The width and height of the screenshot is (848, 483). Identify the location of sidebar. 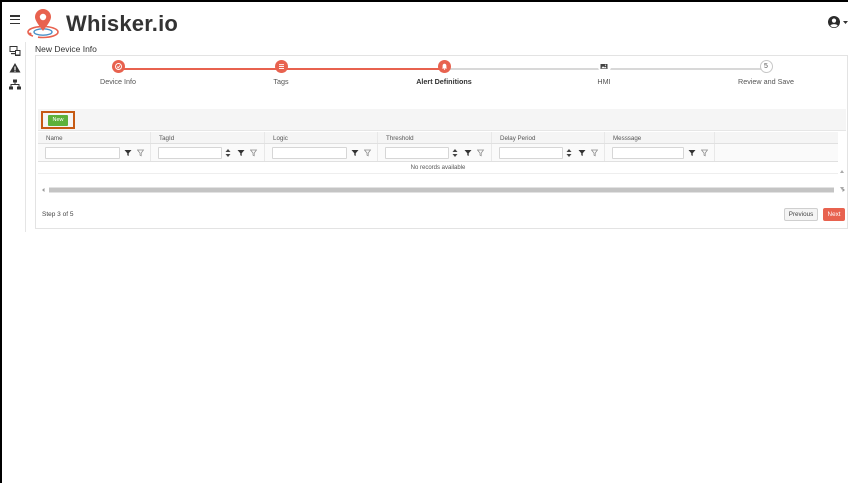
(14, 137).